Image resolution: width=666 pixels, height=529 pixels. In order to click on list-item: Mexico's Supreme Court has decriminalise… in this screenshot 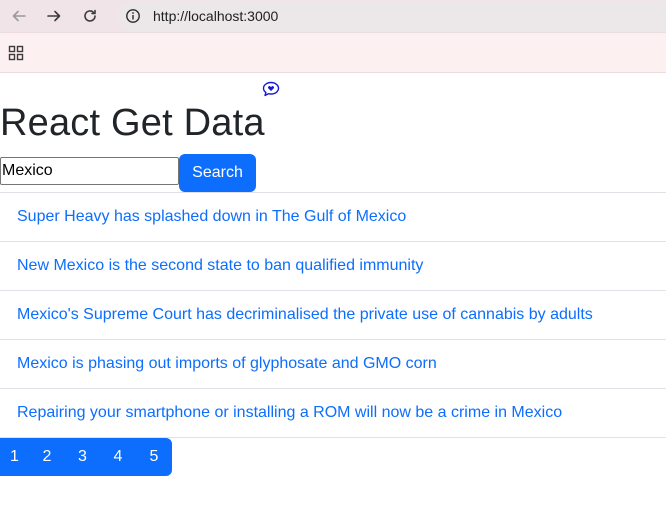, I will do `click(333, 314)`.